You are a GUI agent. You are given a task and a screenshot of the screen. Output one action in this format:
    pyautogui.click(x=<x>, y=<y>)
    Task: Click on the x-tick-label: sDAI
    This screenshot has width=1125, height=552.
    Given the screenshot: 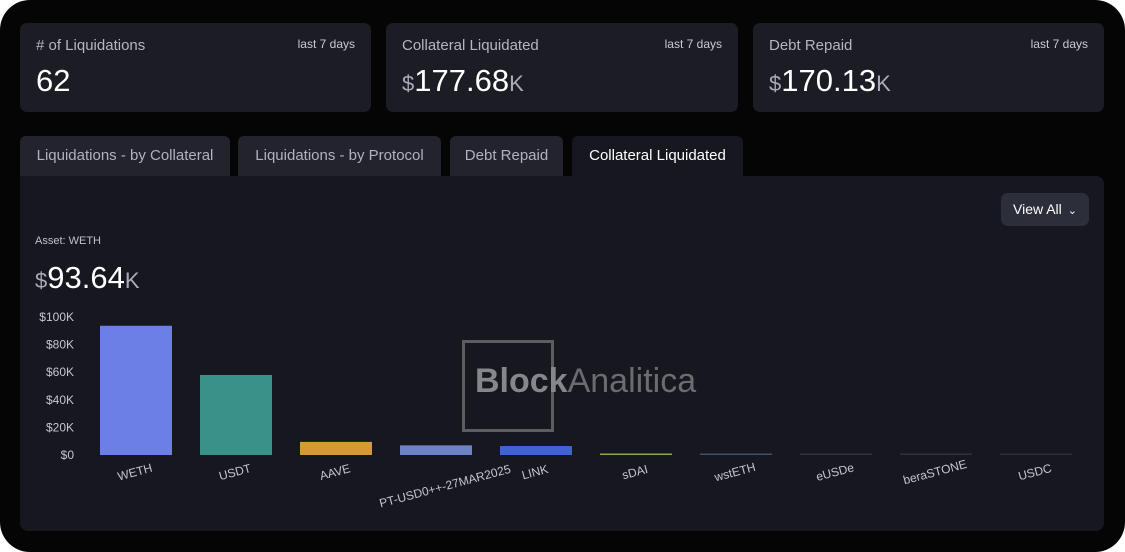 What is the action you would take?
    pyautogui.click(x=635, y=472)
    